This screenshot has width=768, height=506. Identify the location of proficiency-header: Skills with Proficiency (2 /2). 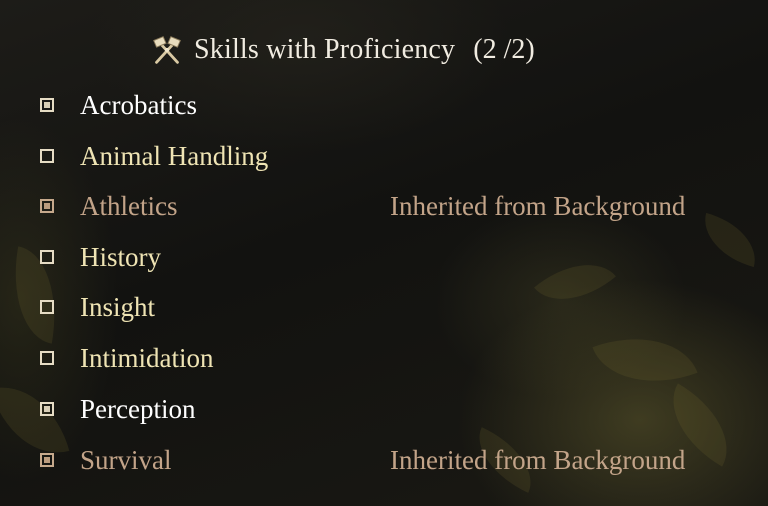
(341, 50).